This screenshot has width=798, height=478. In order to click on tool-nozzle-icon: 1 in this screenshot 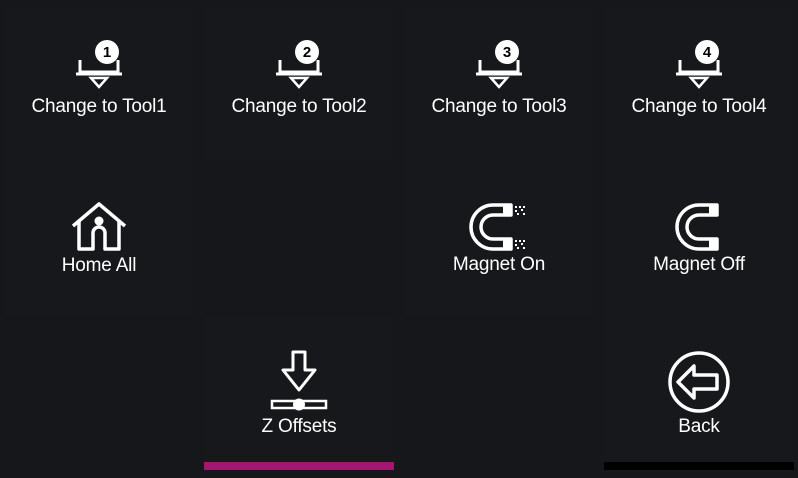, I will do `click(99, 67)`.